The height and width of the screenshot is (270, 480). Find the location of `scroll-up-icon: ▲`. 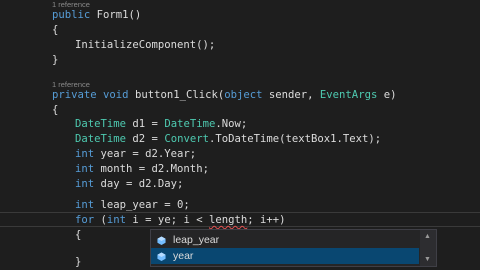

scroll-up-icon: ▲ is located at coordinates (427, 237).